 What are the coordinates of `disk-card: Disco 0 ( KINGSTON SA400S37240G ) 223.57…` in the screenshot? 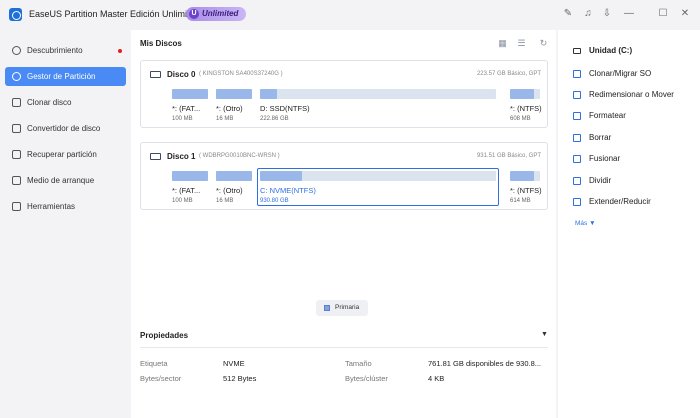 It's located at (344, 94).